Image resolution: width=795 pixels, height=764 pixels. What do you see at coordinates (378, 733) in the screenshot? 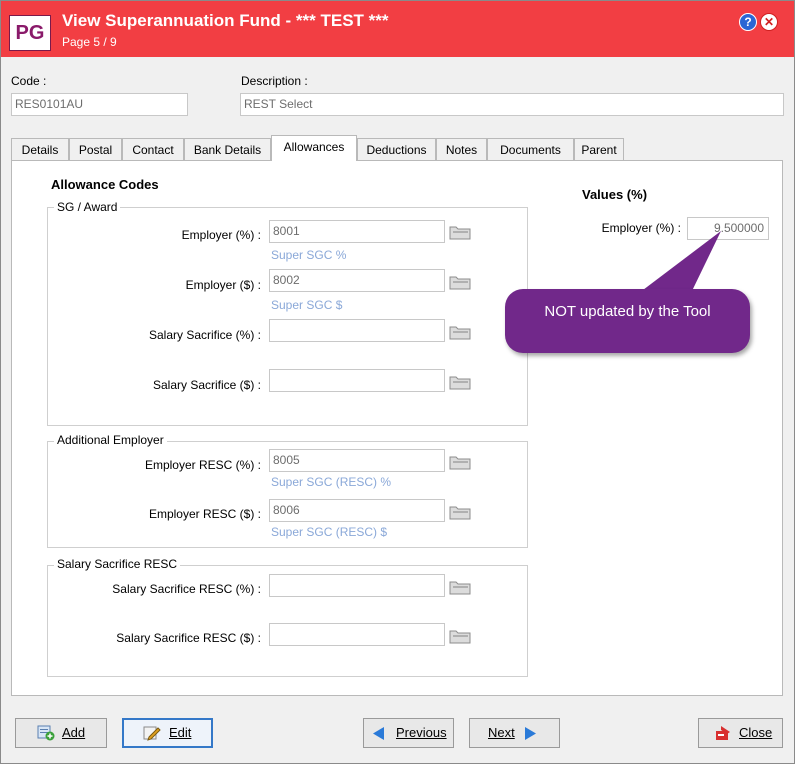
I see `arrow-left-icon` at bounding box center [378, 733].